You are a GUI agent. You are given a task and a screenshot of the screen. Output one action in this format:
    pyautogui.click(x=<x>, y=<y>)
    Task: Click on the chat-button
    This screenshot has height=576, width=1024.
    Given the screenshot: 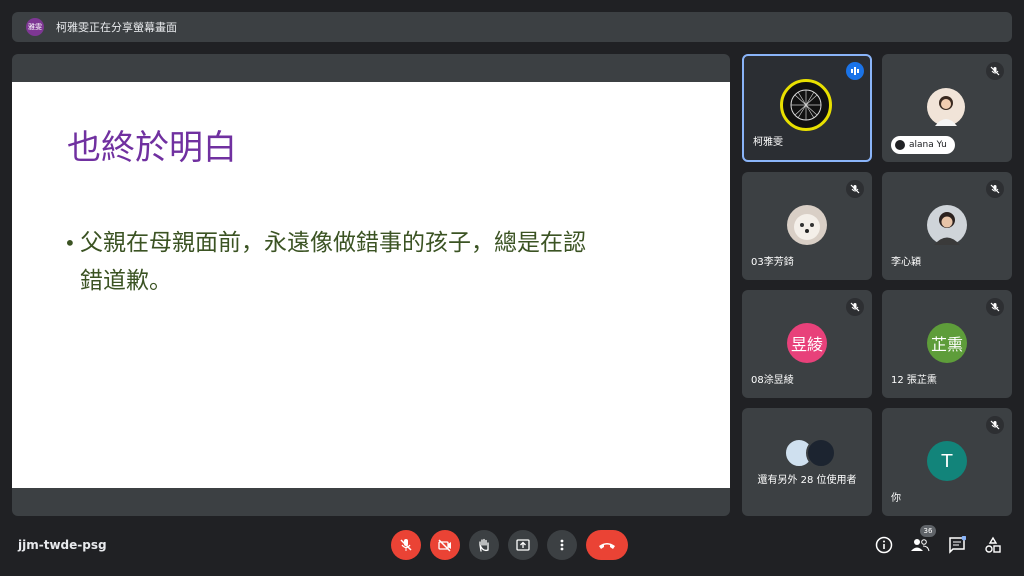 What is the action you would take?
    pyautogui.click(x=957, y=545)
    